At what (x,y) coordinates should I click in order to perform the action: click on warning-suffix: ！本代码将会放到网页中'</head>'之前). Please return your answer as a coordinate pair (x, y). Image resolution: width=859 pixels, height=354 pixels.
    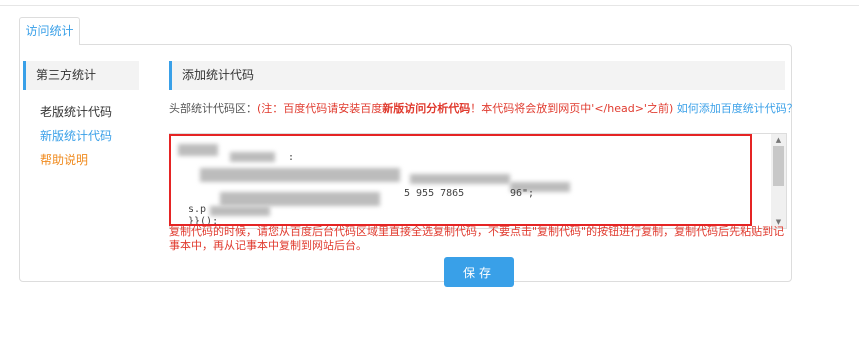
    Looking at the image, I should click on (572, 108).